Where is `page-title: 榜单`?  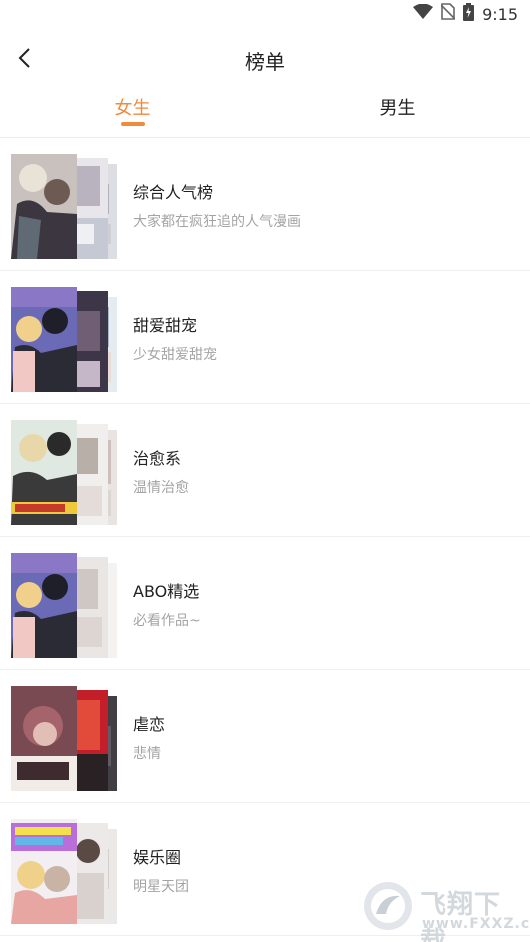
page-title: 榜单 is located at coordinates (265, 62).